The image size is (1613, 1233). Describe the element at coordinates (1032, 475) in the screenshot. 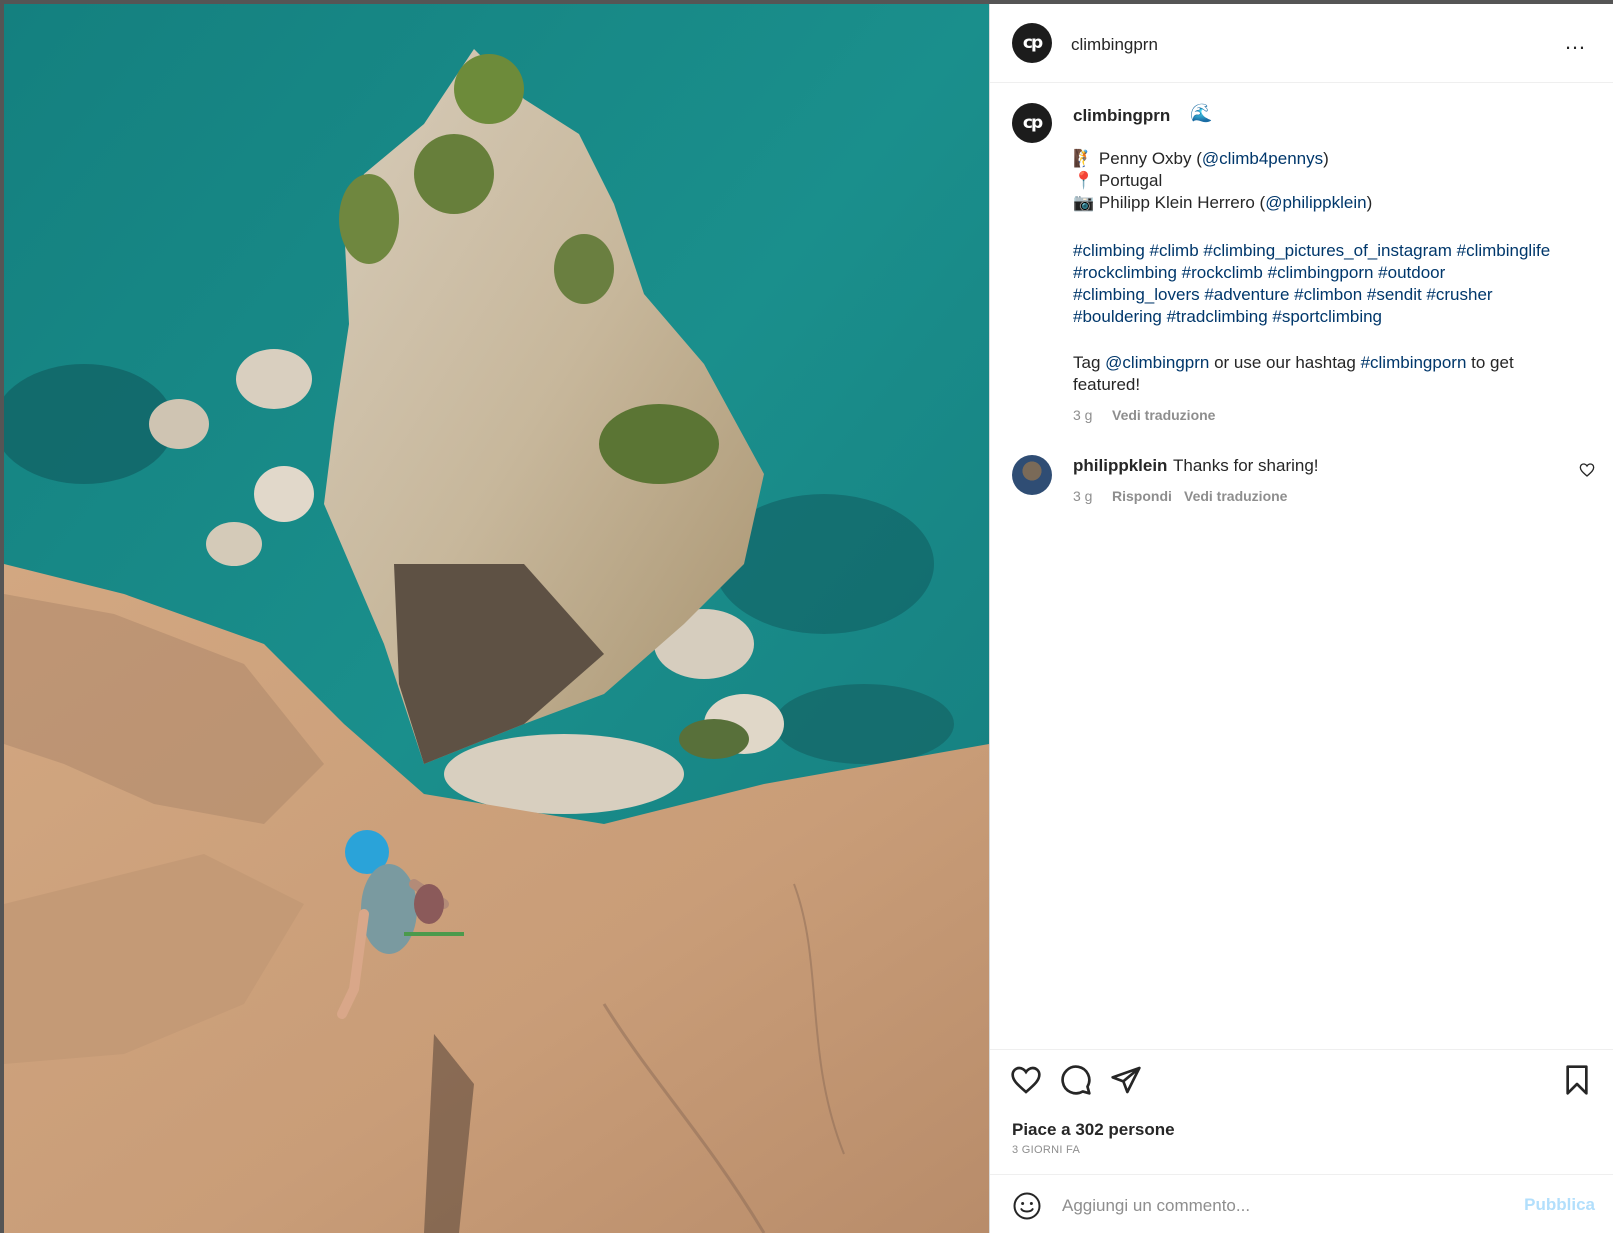

I see `commenter-avatar` at that location.